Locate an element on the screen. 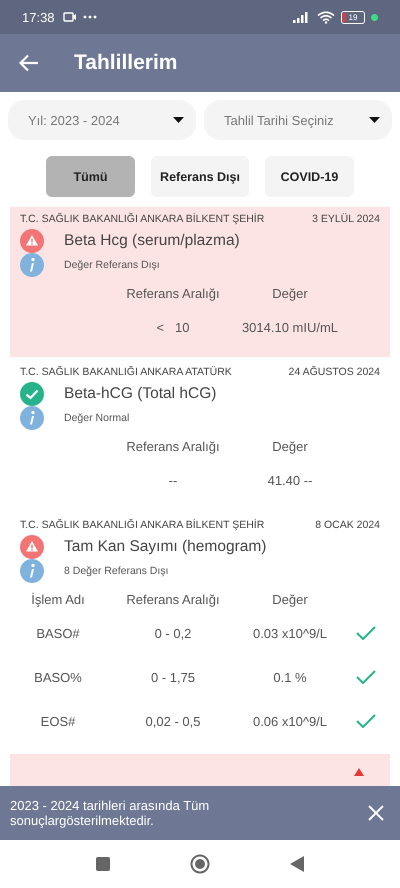 This screenshot has width=400, height=888. check-circle-icon is located at coordinates (32, 394).